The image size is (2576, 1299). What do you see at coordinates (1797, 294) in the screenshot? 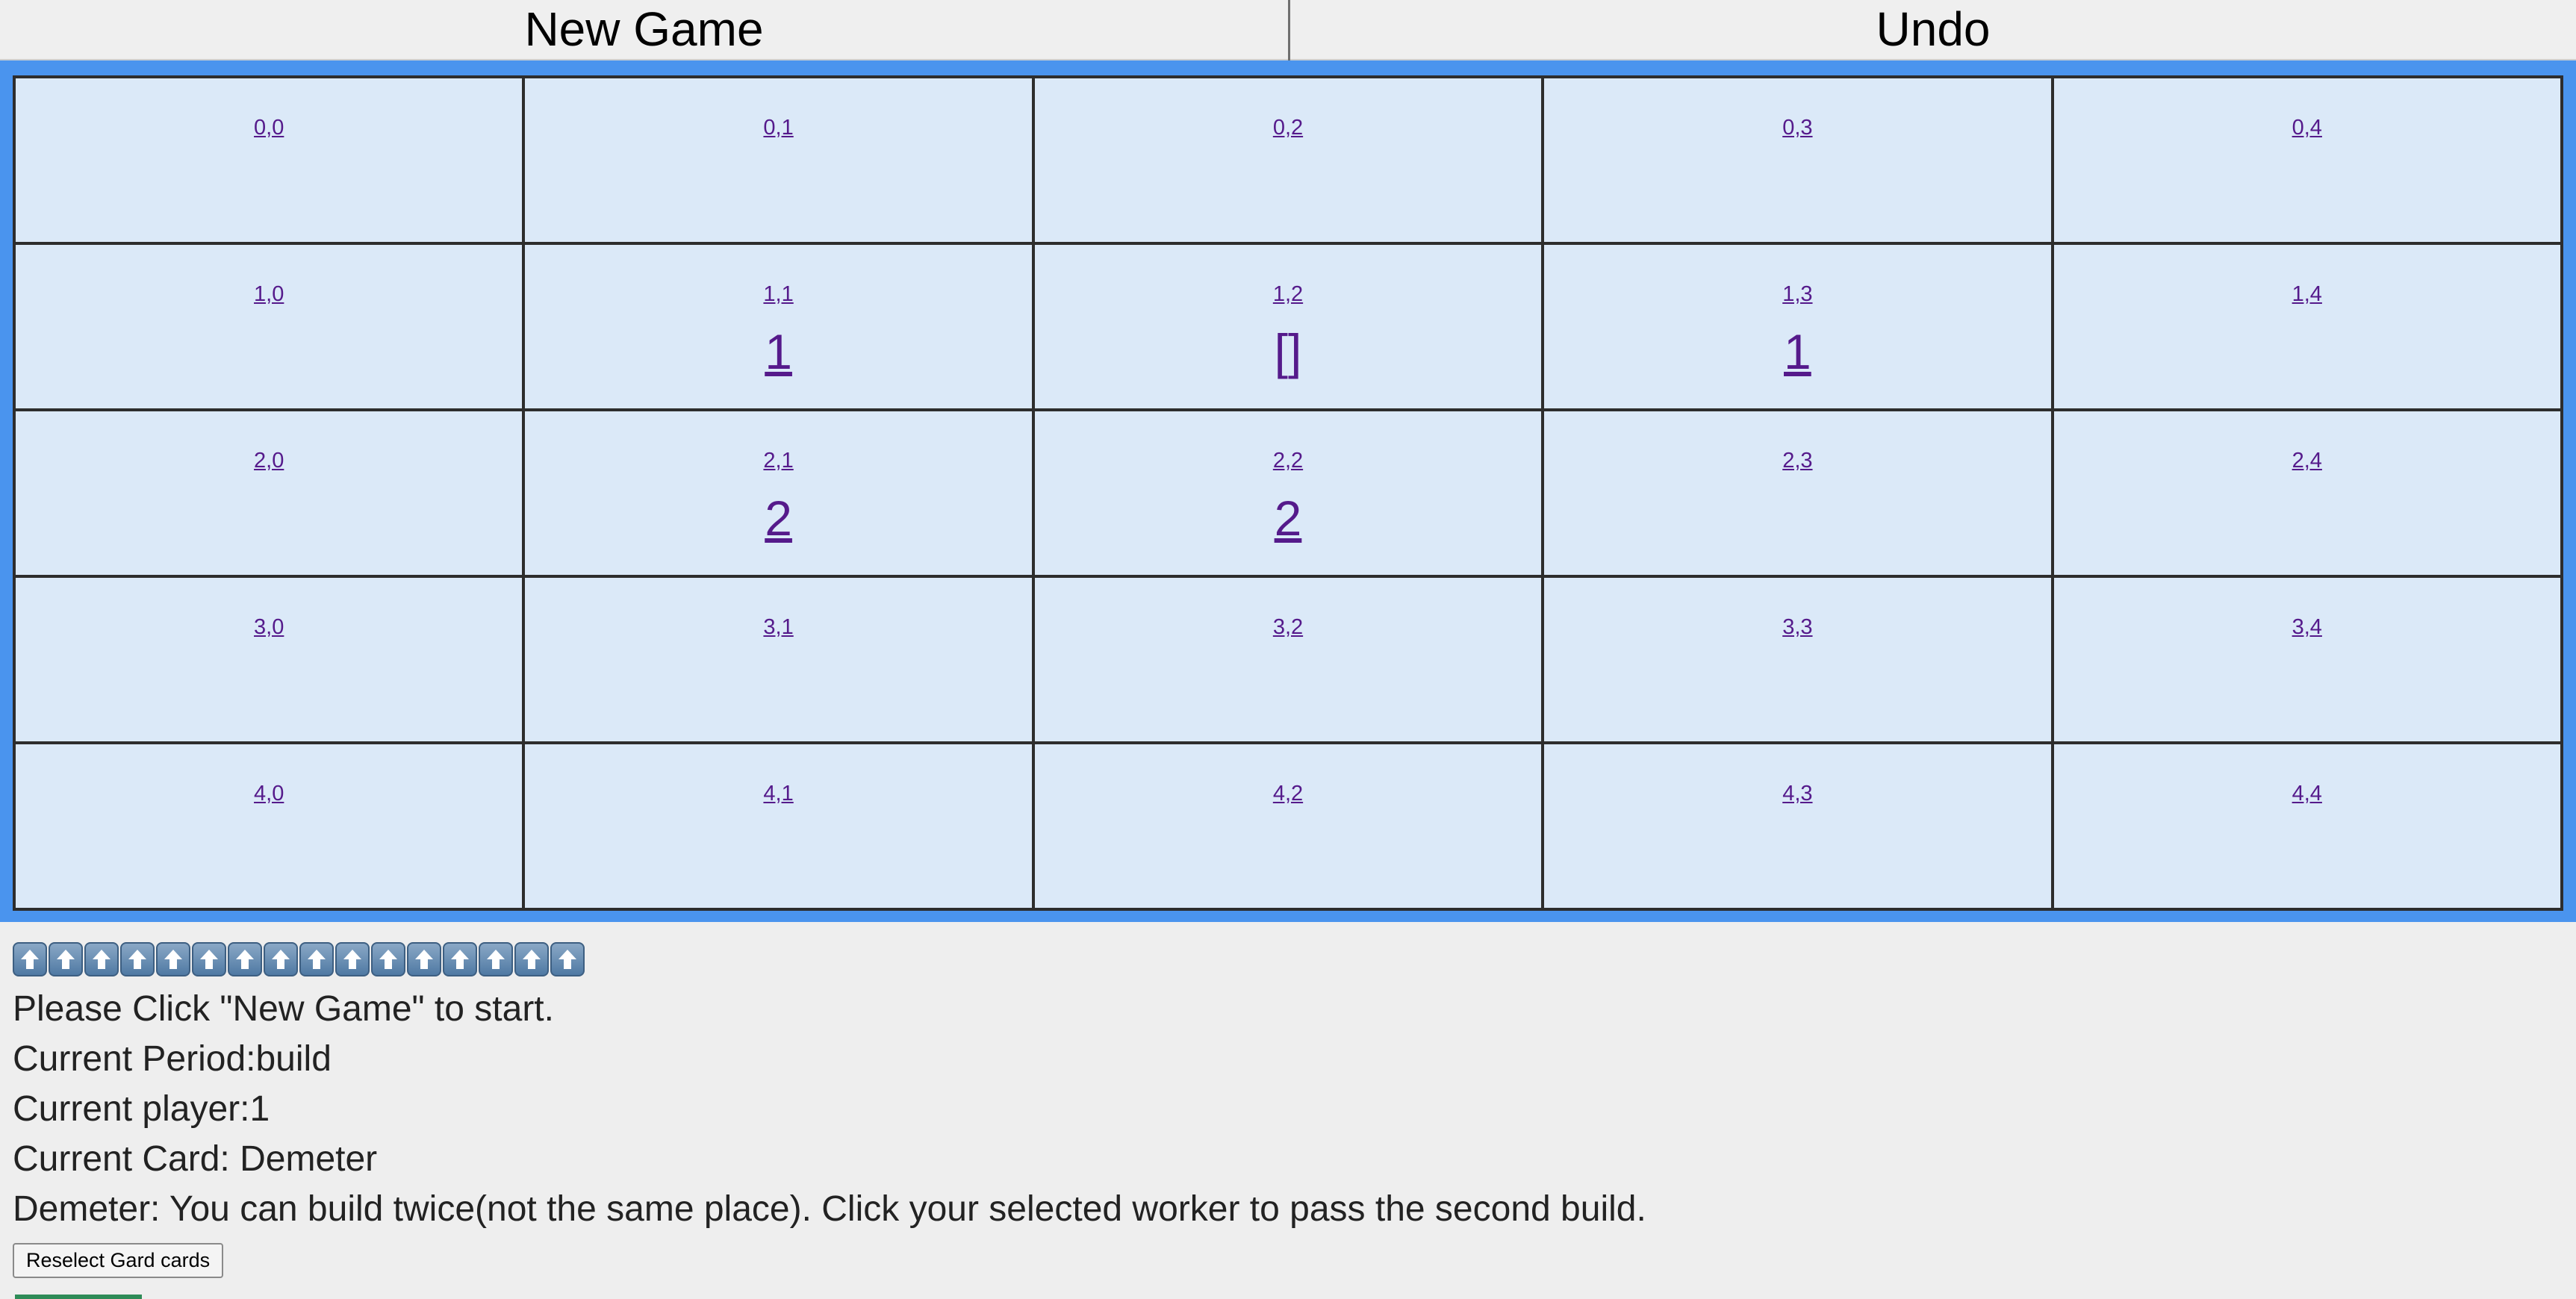
I see `cell-coordinate-link: 1,3` at bounding box center [1797, 294].